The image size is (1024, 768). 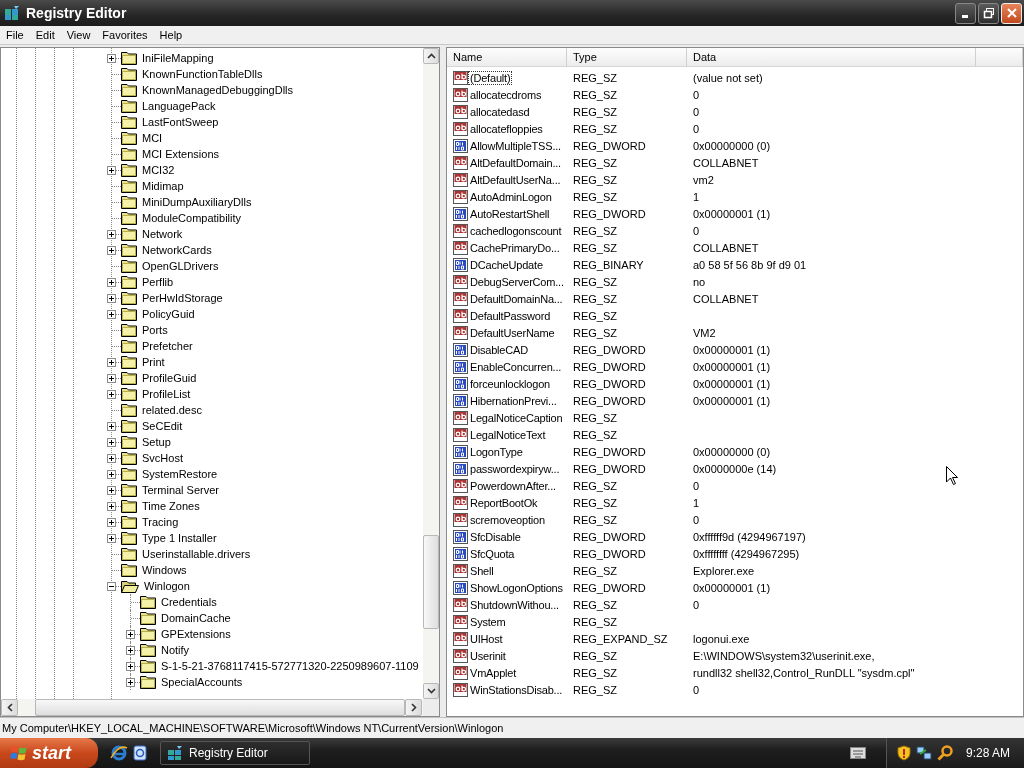 What do you see at coordinates (166, 394) in the screenshot?
I see `tree-item: ProfileList` at bounding box center [166, 394].